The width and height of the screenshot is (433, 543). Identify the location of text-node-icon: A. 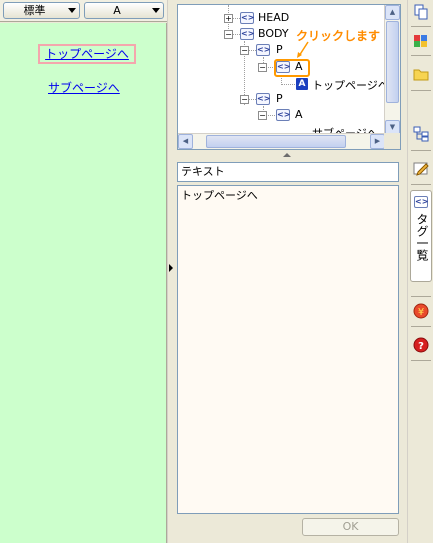
(302, 84).